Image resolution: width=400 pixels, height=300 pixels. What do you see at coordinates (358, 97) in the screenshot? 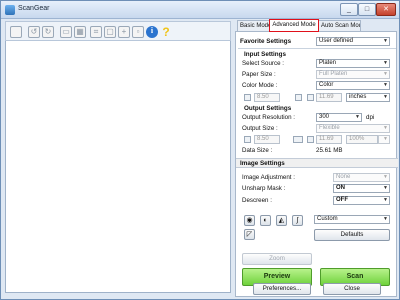
I see `unit-value: inches` at bounding box center [358, 97].